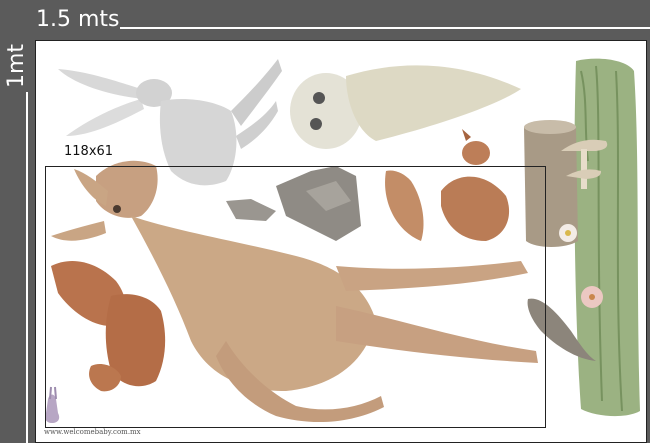 Image resolution: width=650 pixels, height=443 pixels. What do you see at coordinates (92, 432) in the screenshot?
I see `website-footer: www.welcomebaby.com.mx` at bounding box center [92, 432].